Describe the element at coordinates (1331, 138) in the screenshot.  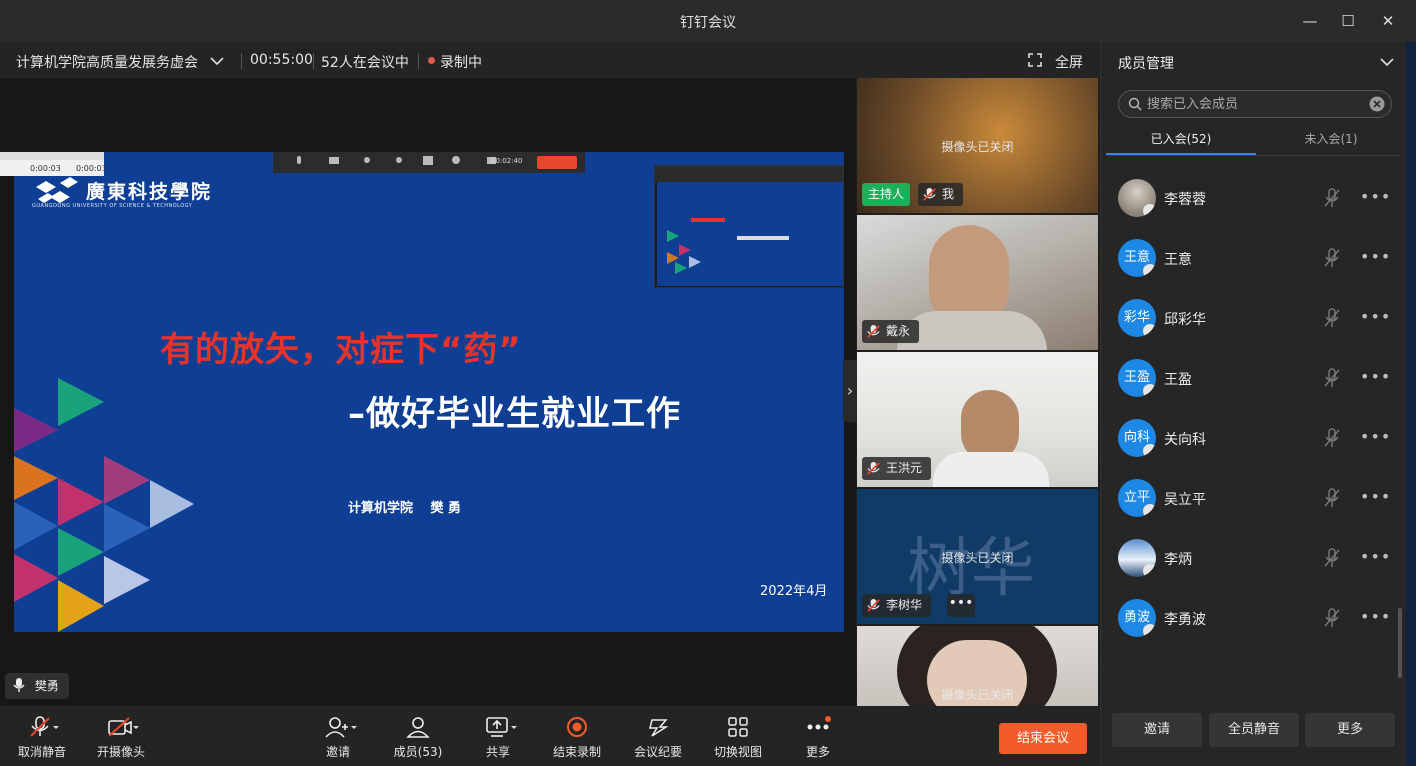
I see `tab-not-joined: 未入会(1)` at that location.